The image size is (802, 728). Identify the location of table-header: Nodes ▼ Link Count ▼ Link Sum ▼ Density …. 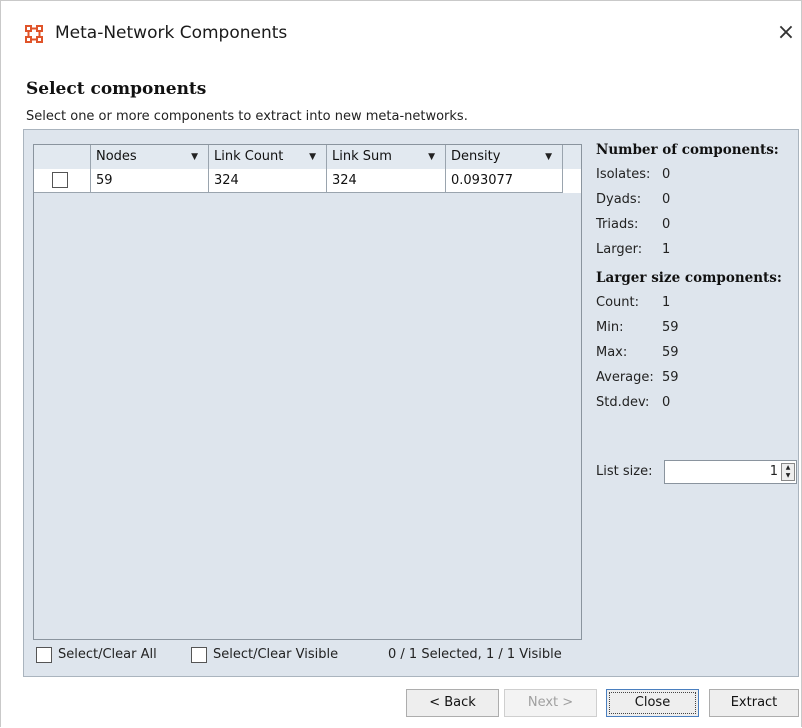
(307, 157).